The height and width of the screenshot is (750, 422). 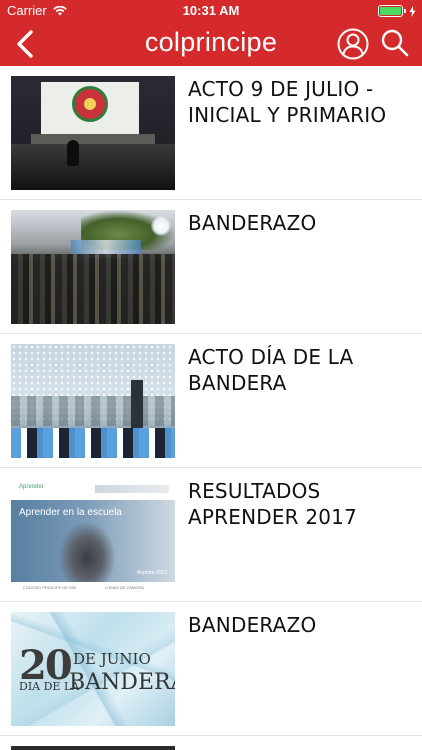 I want to click on crowd, so click(x=93, y=289).